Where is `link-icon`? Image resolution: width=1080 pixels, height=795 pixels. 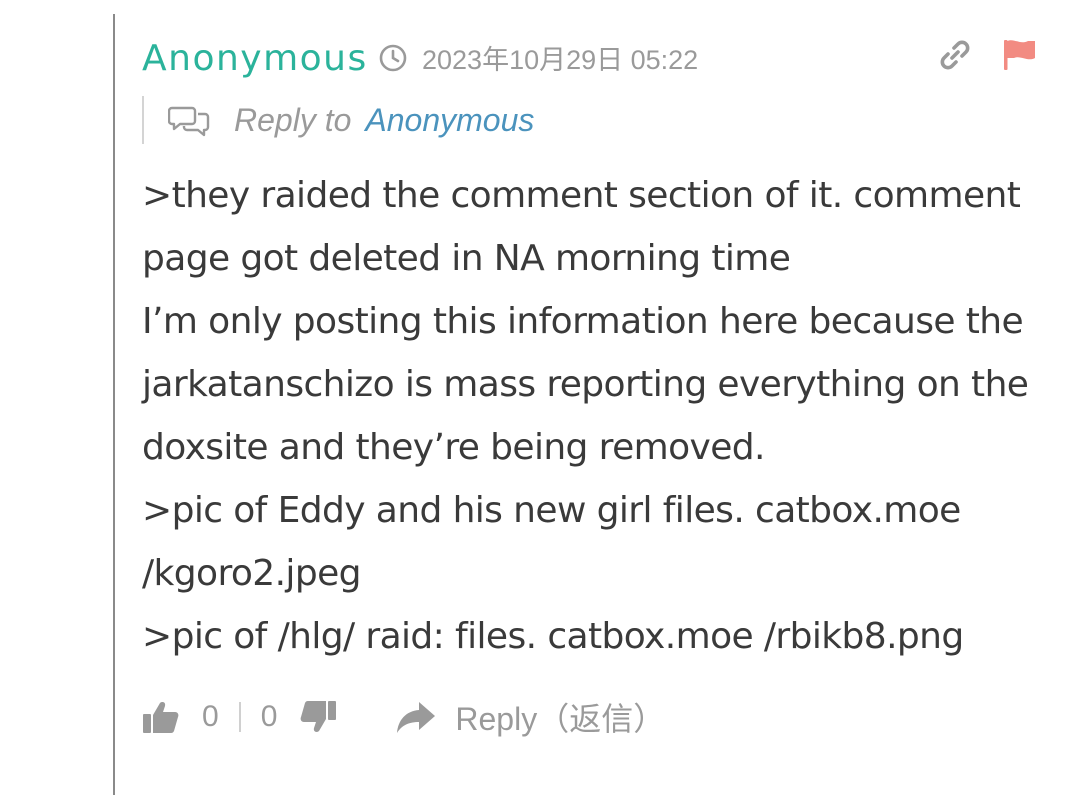 link-icon is located at coordinates (955, 55).